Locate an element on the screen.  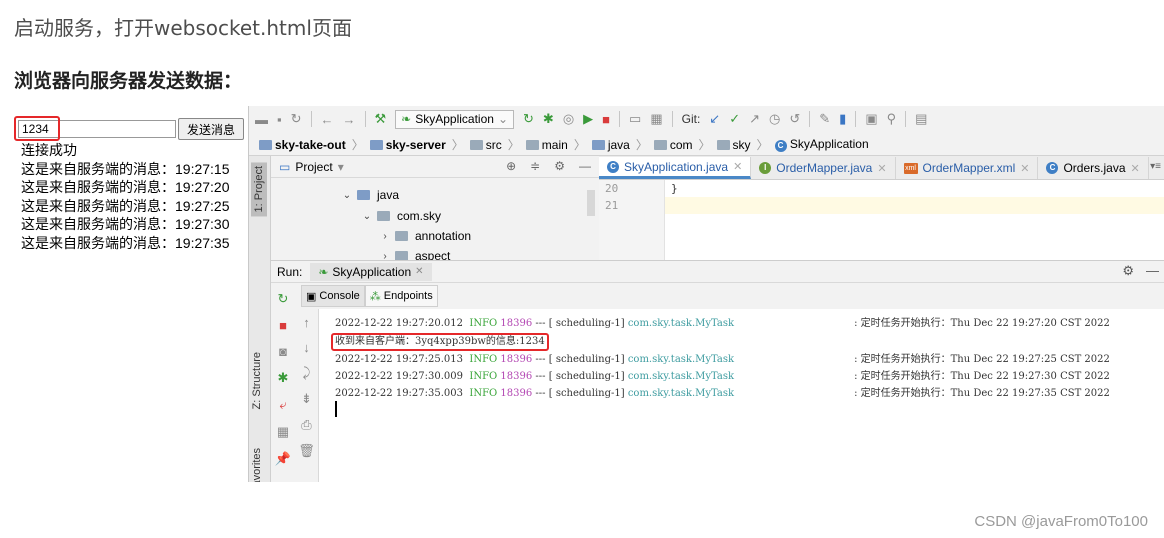
pin-icon: 📌 is located at coordinates (283, 459).